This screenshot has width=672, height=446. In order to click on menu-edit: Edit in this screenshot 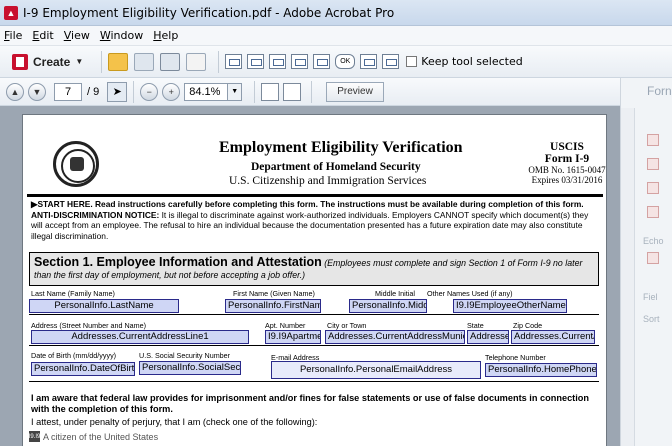, I will do `click(42, 35)`.